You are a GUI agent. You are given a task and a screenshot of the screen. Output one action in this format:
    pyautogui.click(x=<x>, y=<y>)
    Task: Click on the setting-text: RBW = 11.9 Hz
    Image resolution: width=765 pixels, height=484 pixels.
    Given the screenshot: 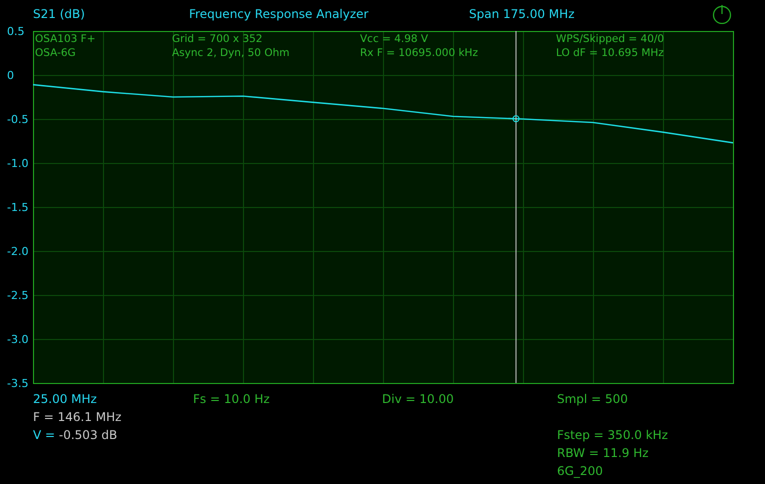 What is the action you would take?
    pyautogui.click(x=603, y=453)
    